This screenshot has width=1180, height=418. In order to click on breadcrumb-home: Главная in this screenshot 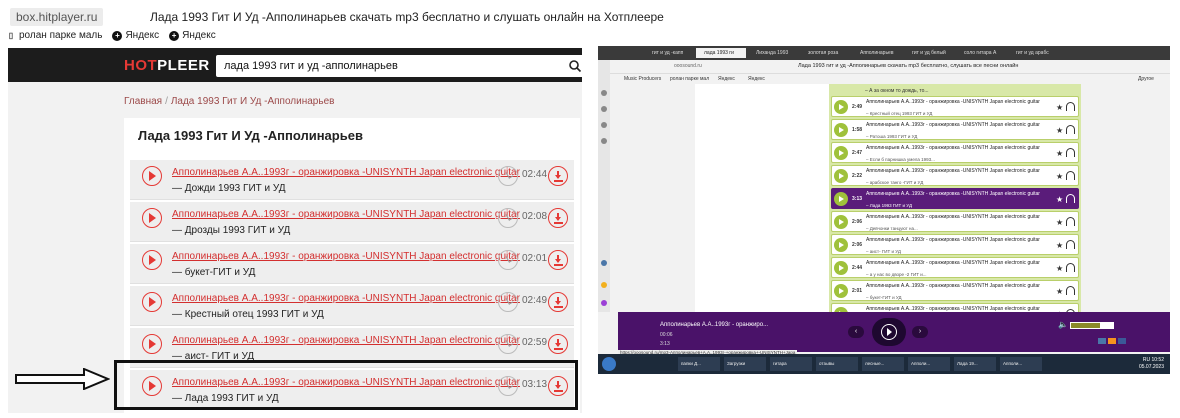, I will do `click(143, 101)`.